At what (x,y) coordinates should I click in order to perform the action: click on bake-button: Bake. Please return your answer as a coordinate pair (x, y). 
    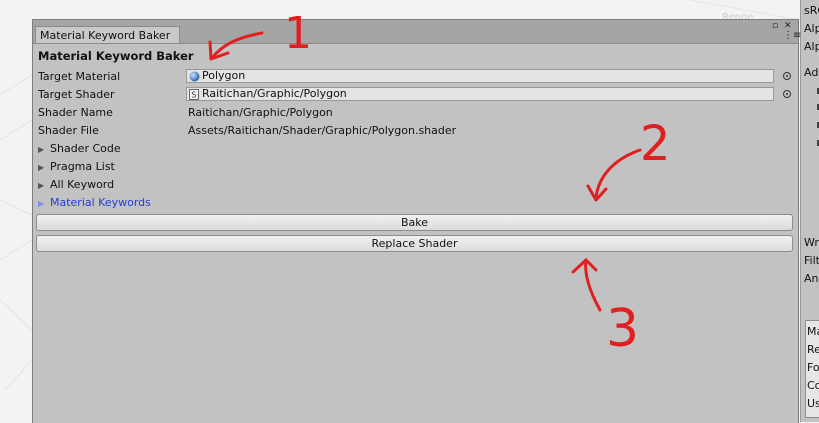
    Looking at the image, I should click on (414, 222).